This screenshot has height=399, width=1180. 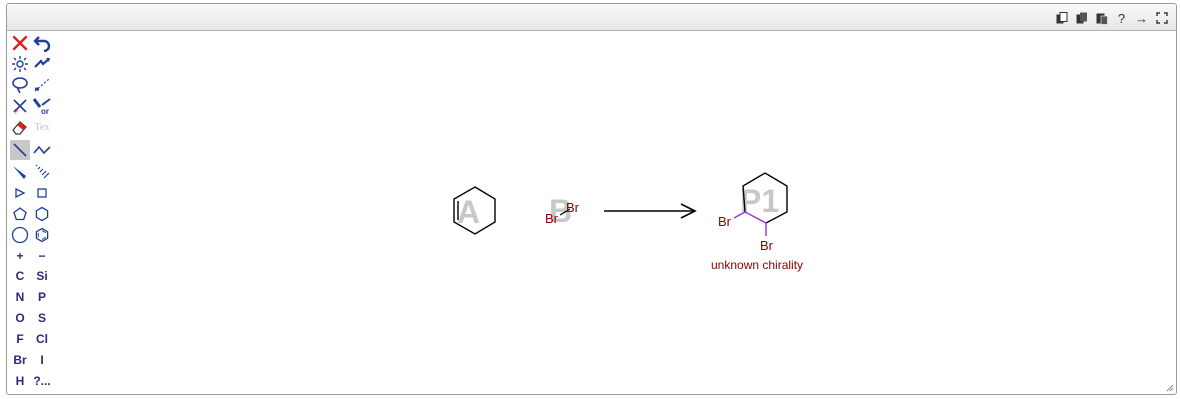 What do you see at coordinates (42, 360) in the screenshot?
I see `atom-button-i: I` at bounding box center [42, 360].